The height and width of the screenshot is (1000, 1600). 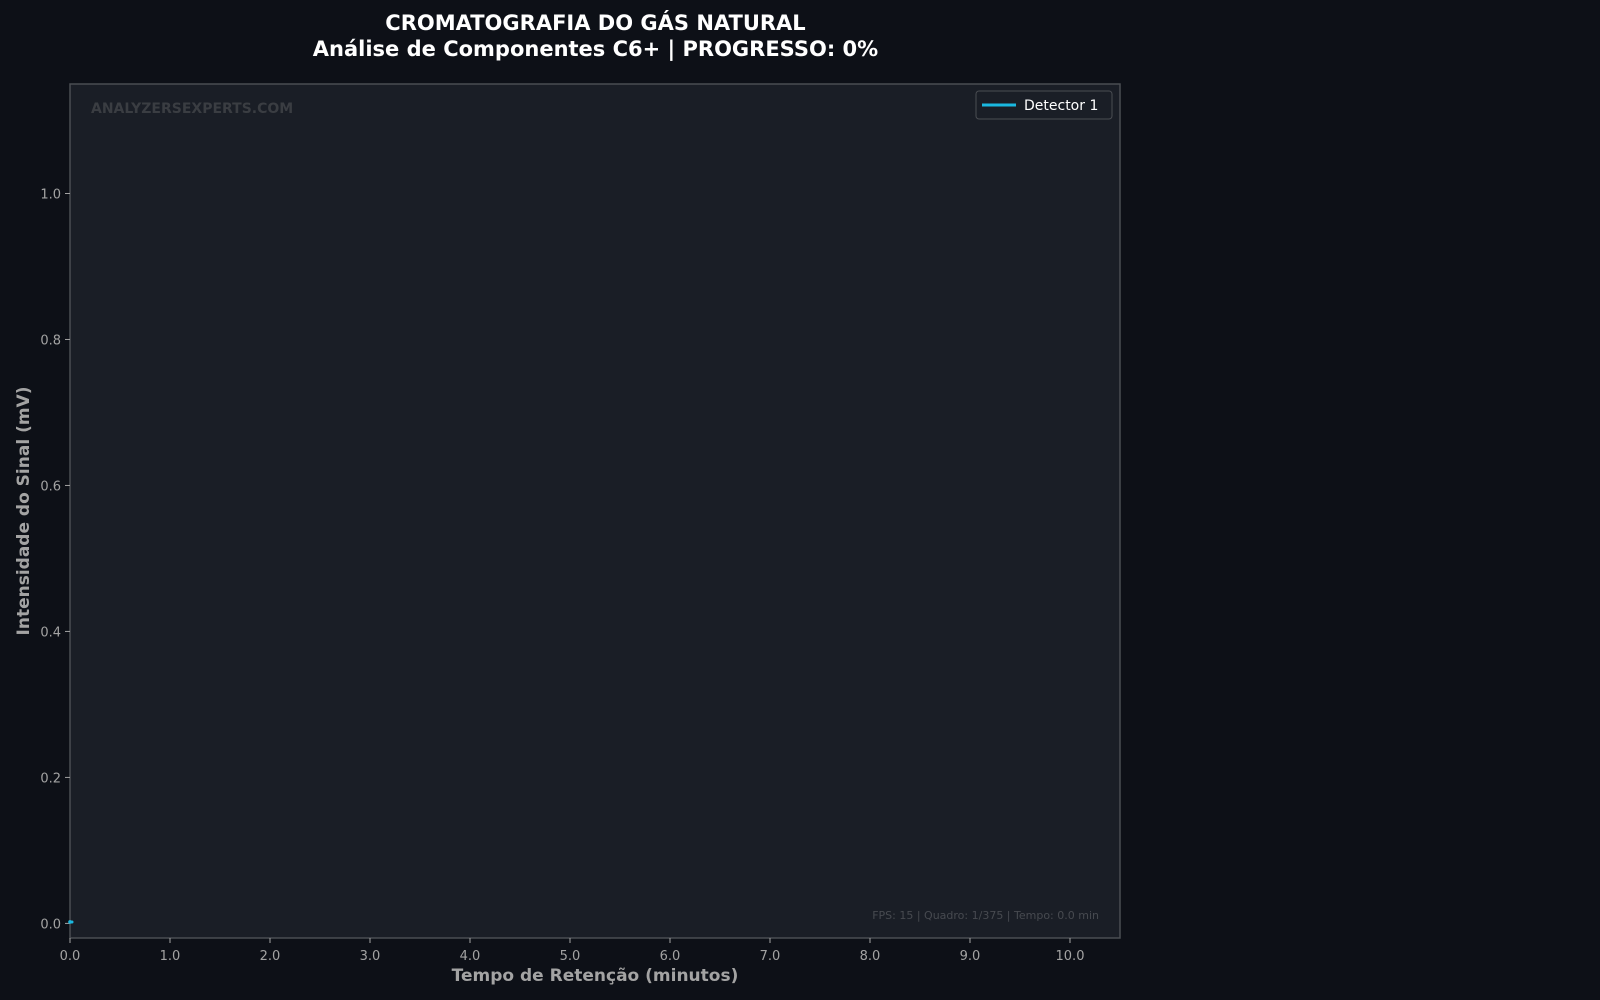 I want to click on legend-label: Detector 1, so click(x=1061, y=106).